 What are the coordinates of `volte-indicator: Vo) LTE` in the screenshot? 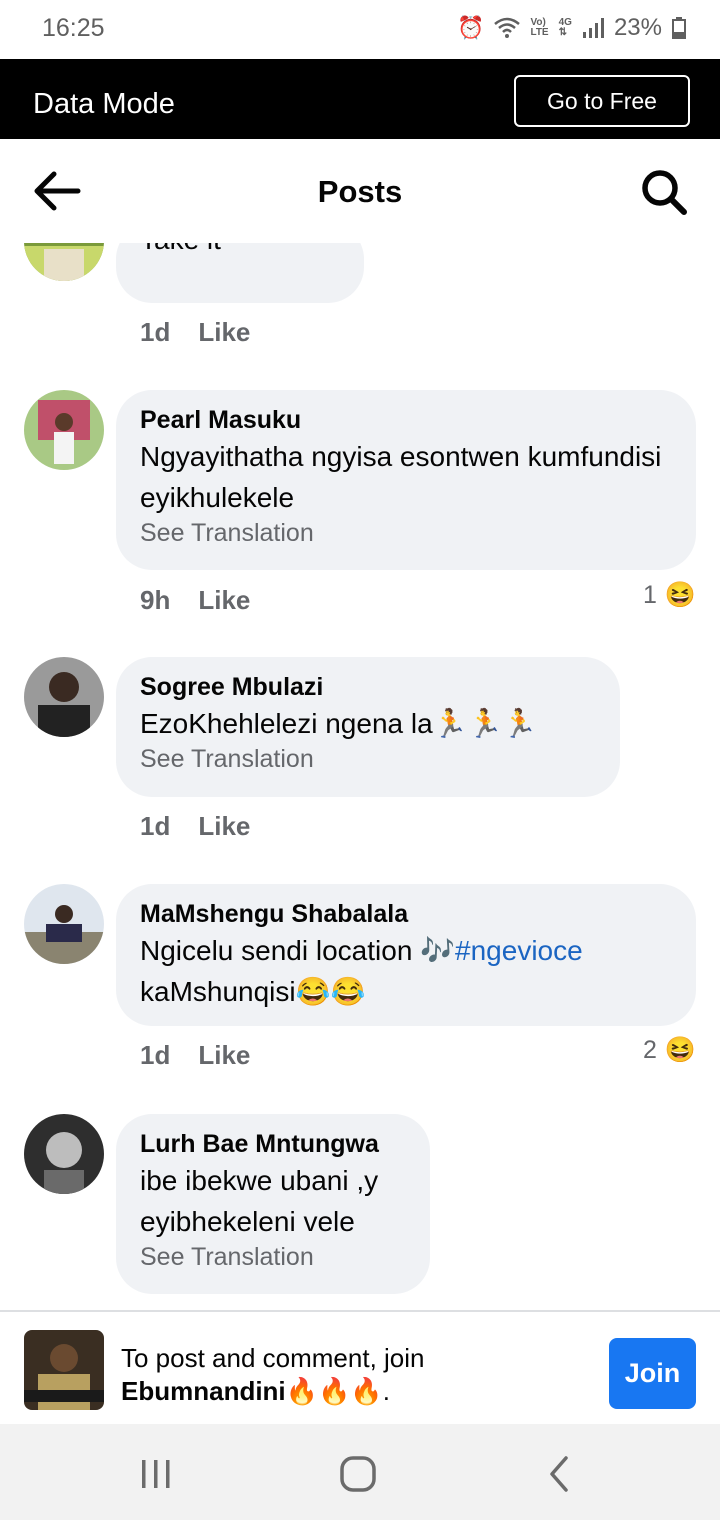 It's located at (539, 28).